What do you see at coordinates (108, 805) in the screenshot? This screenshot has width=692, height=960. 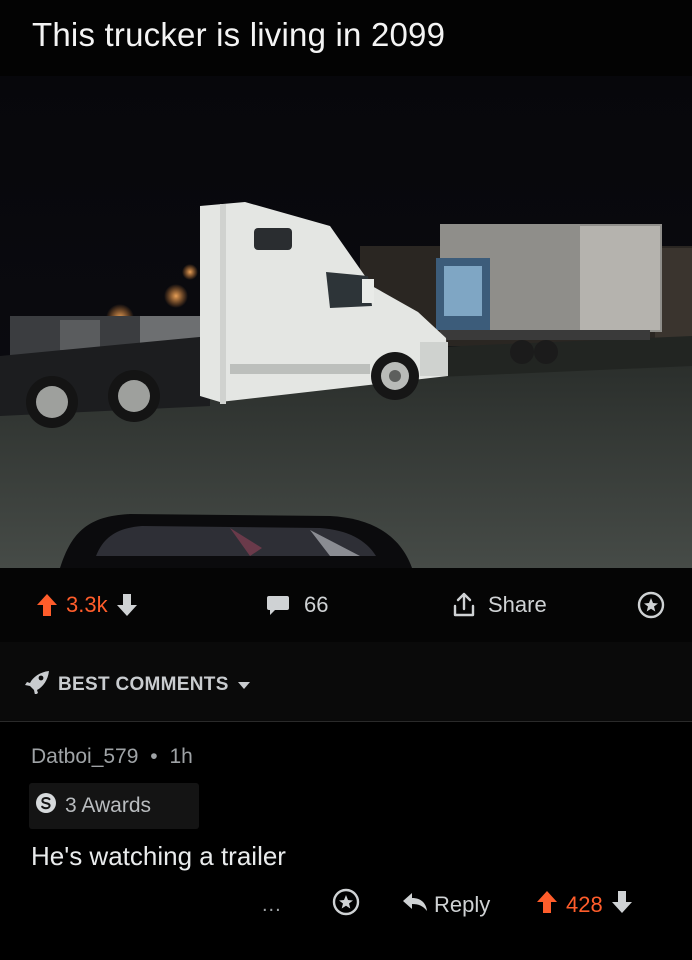 I see `awards-label: 3 Awards` at bounding box center [108, 805].